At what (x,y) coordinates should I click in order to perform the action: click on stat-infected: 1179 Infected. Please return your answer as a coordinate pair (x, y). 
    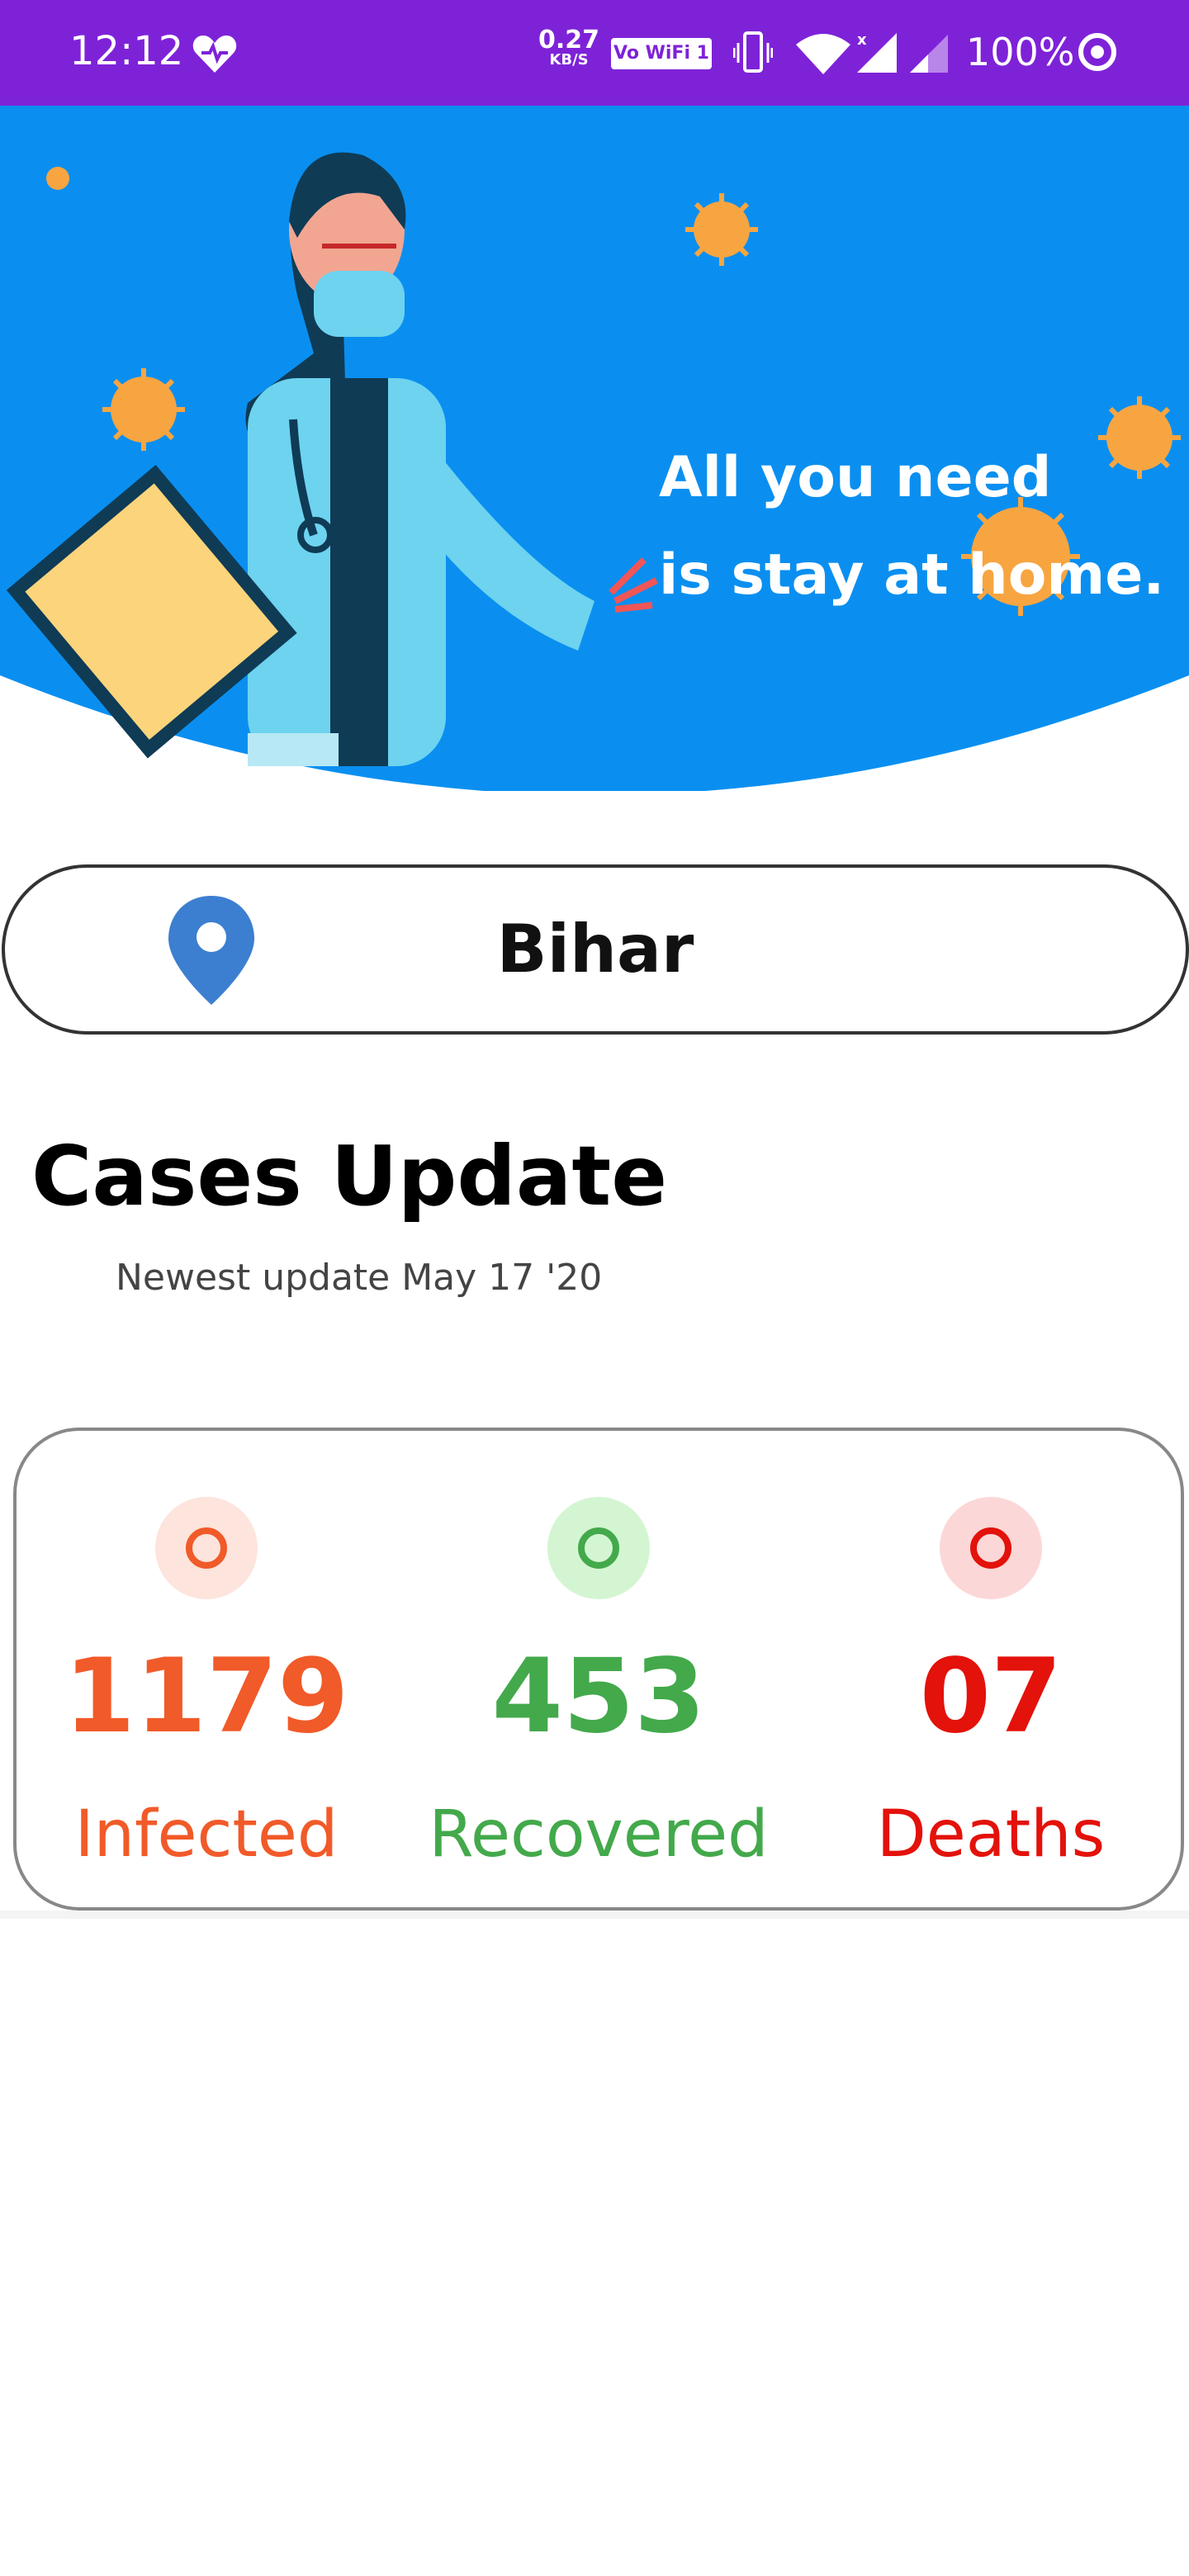
    Looking at the image, I should click on (206, 1669).